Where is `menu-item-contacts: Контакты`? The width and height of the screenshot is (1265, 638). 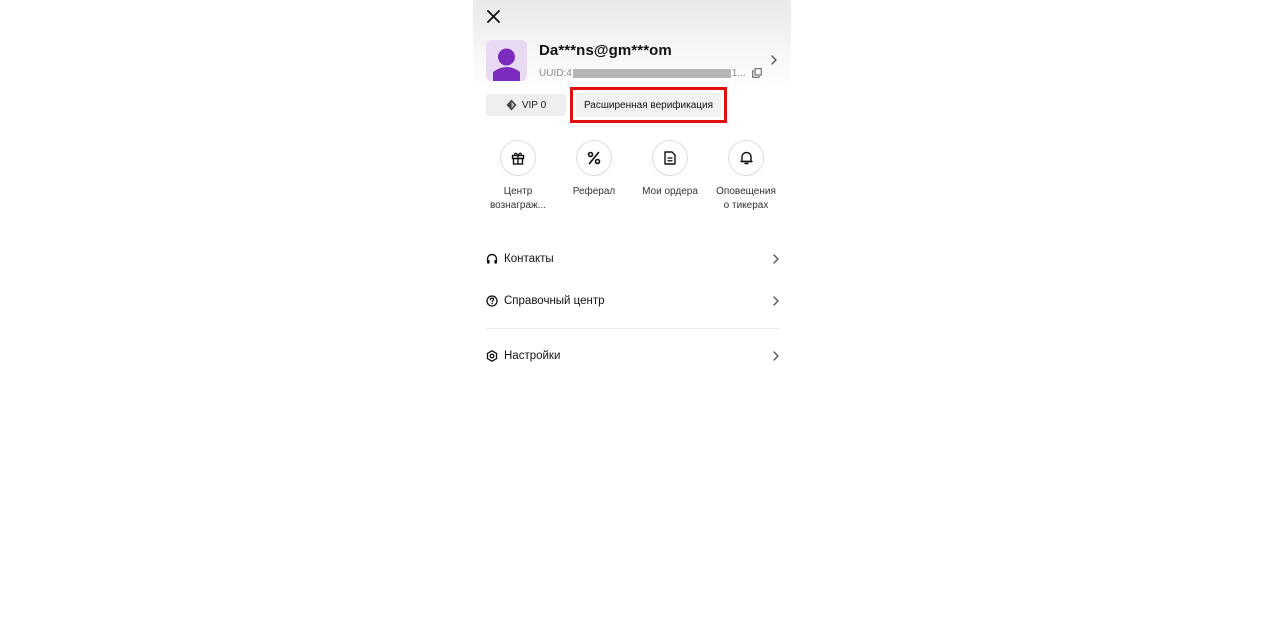
menu-item-contacts: Контакты is located at coordinates (633, 259).